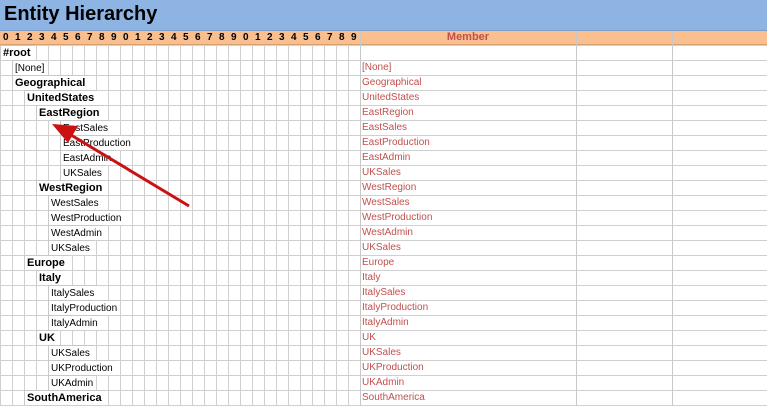  I want to click on member-value: ItalyAdmin, so click(385, 322).